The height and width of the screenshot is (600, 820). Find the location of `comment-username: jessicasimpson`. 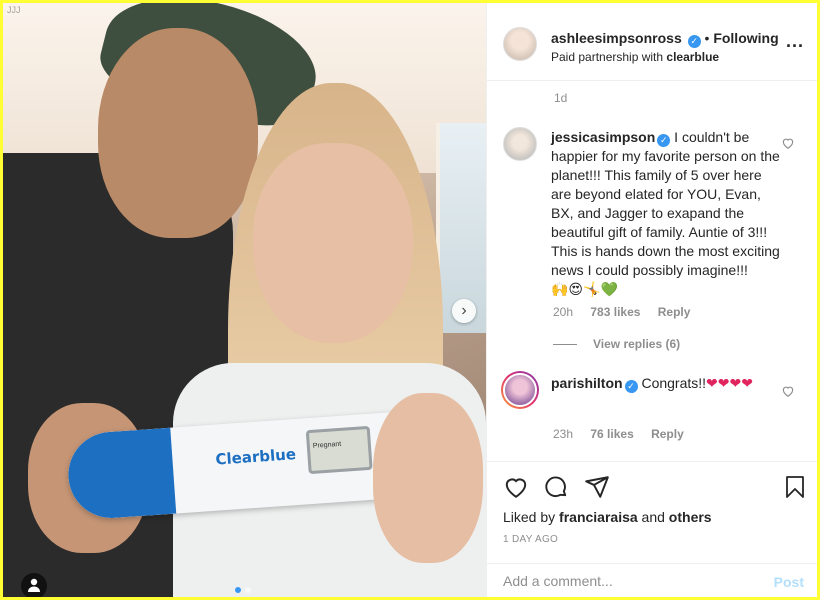

comment-username: jessicasimpson is located at coordinates (603, 137).